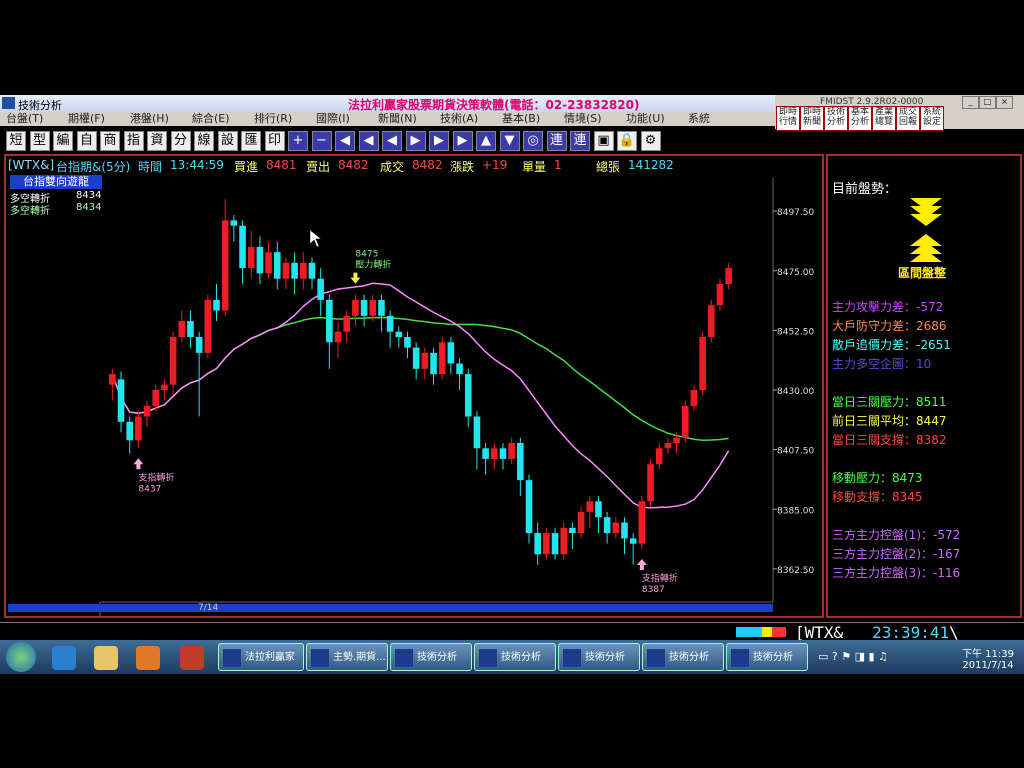 The width and height of the screenshot is (1024, 768). What do you see at coordinates (583, 119) in the screenshot?
I see `menu-item: 情境(S)` at bounding box center [583, 119].